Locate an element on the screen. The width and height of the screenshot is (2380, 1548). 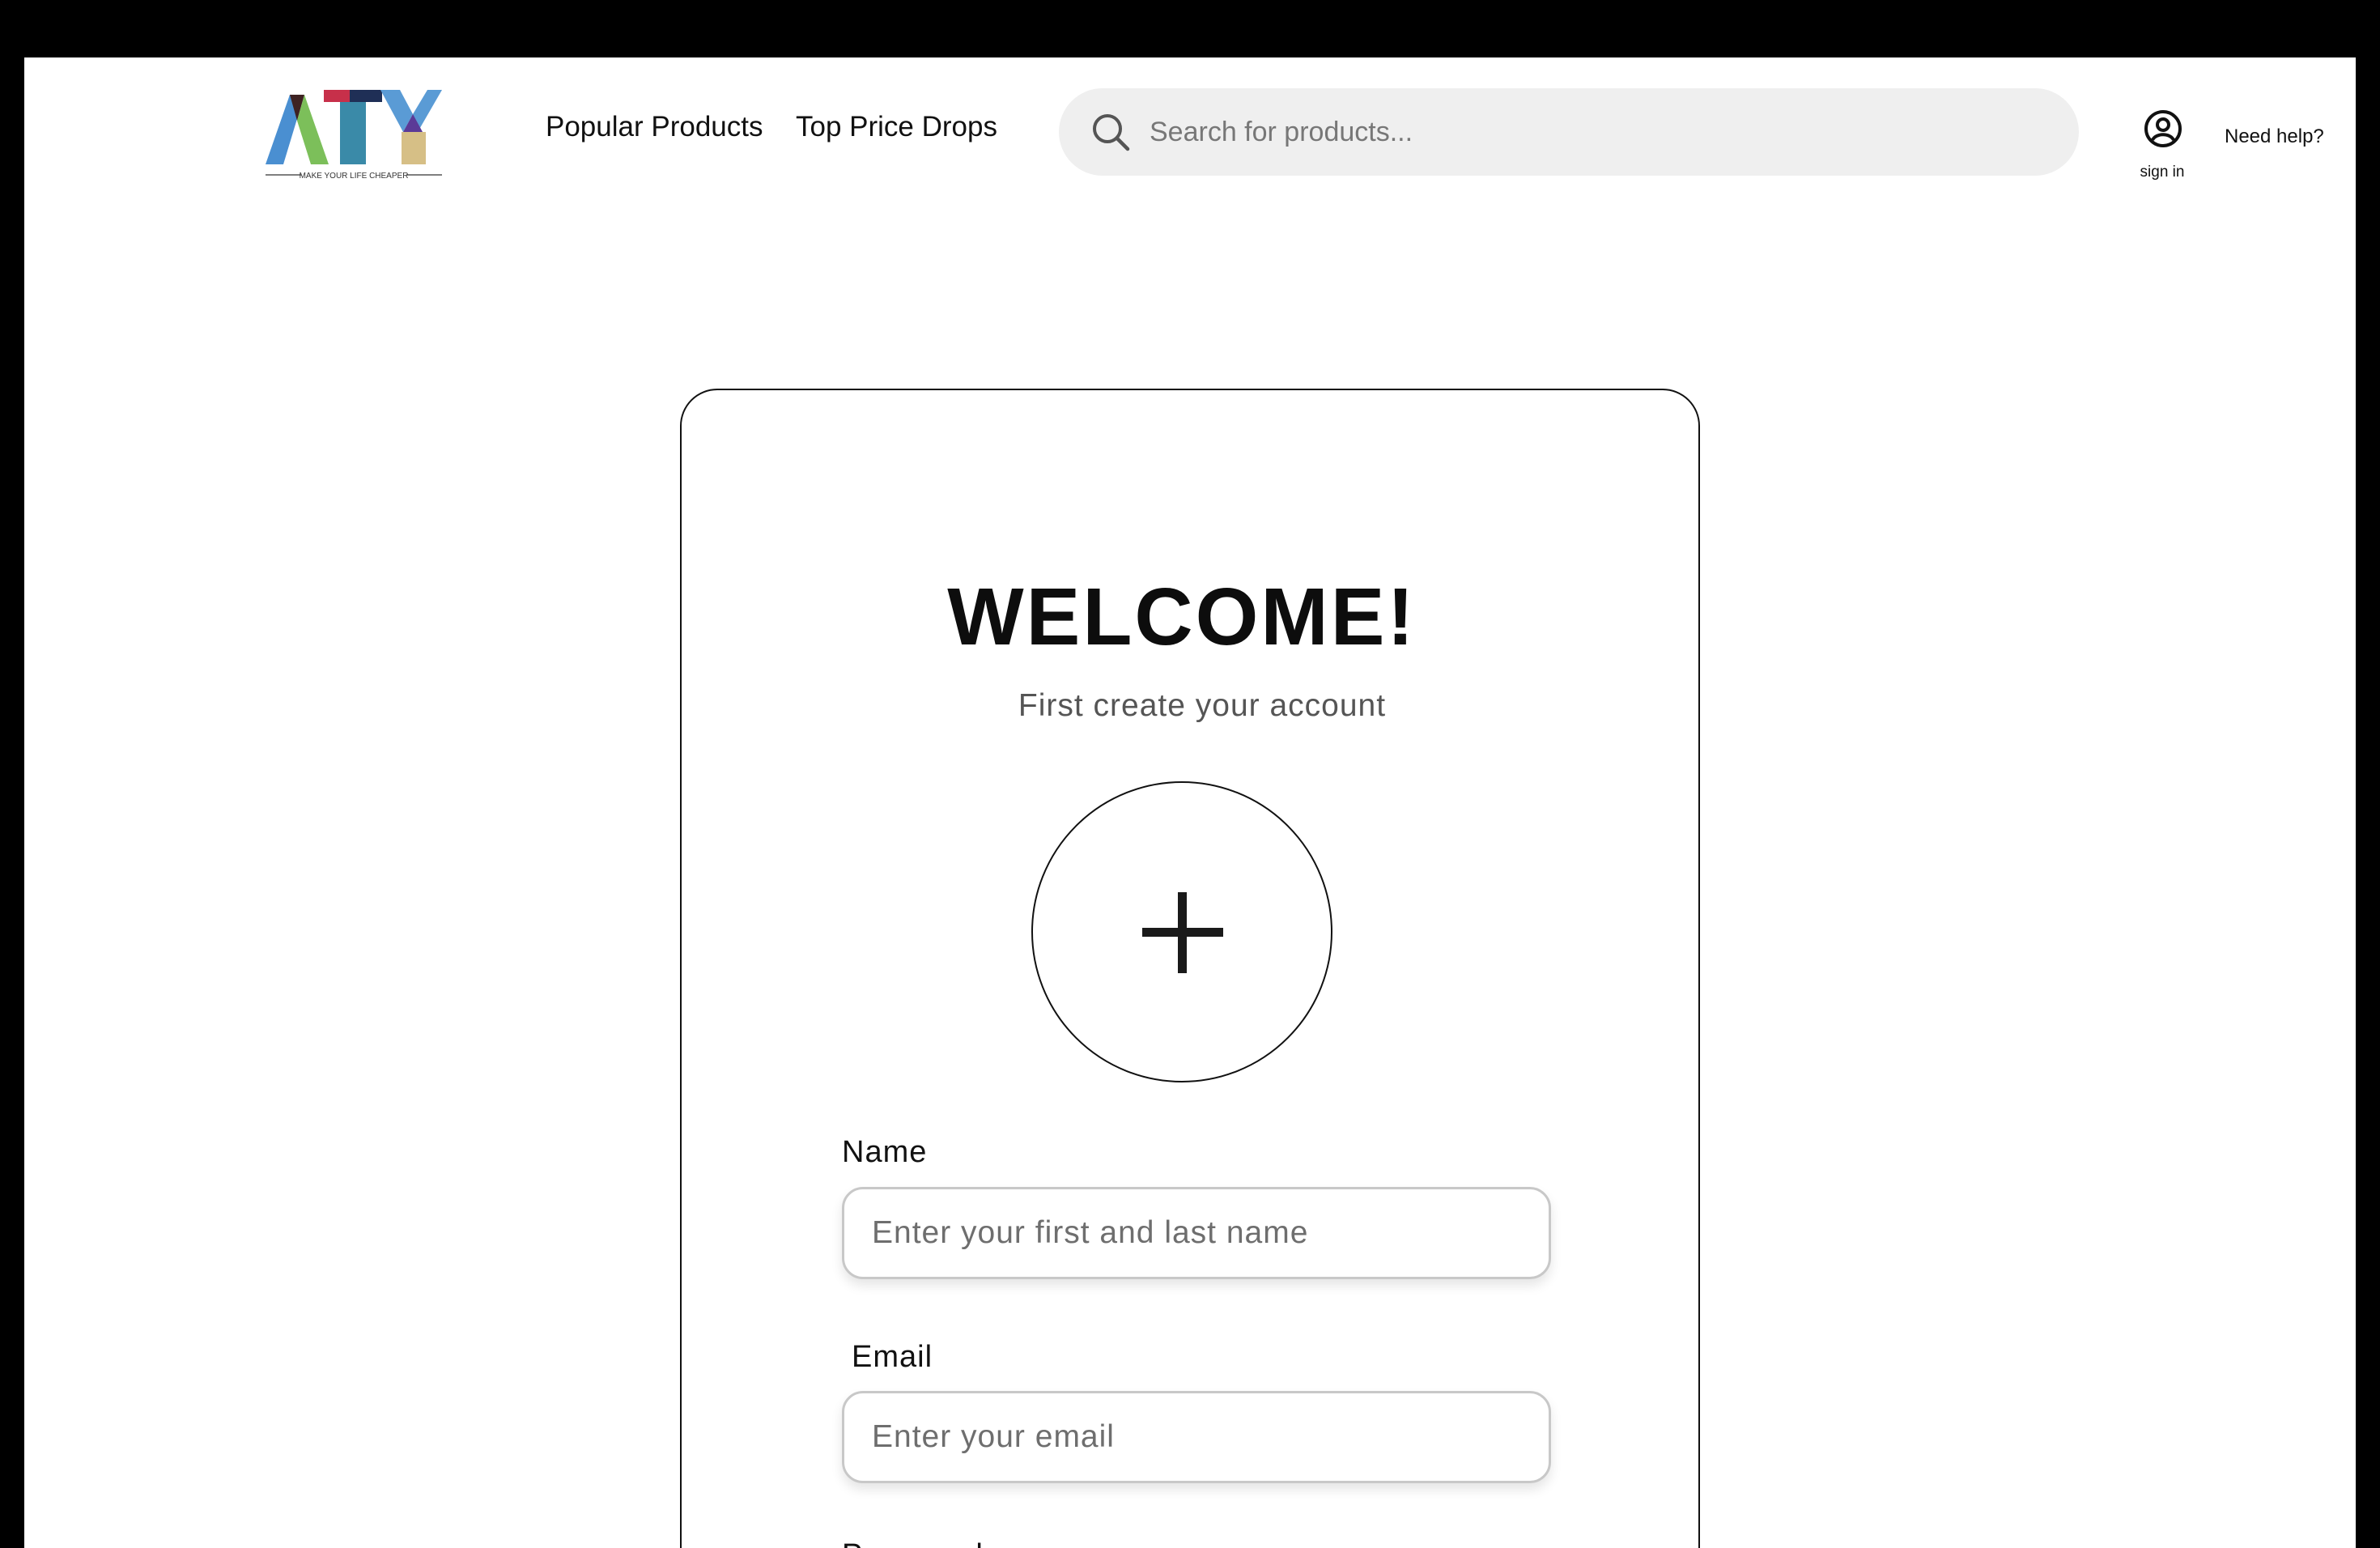
logo-t-stem is located at coordinates (353, 133).